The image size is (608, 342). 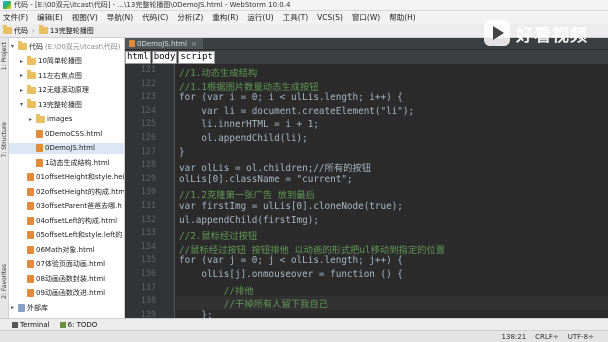 What do you see at coordinates (59, 162) in the screenshot?
I see `tree-file: 1动态生成结构.html` at bounding box center [59, 162].